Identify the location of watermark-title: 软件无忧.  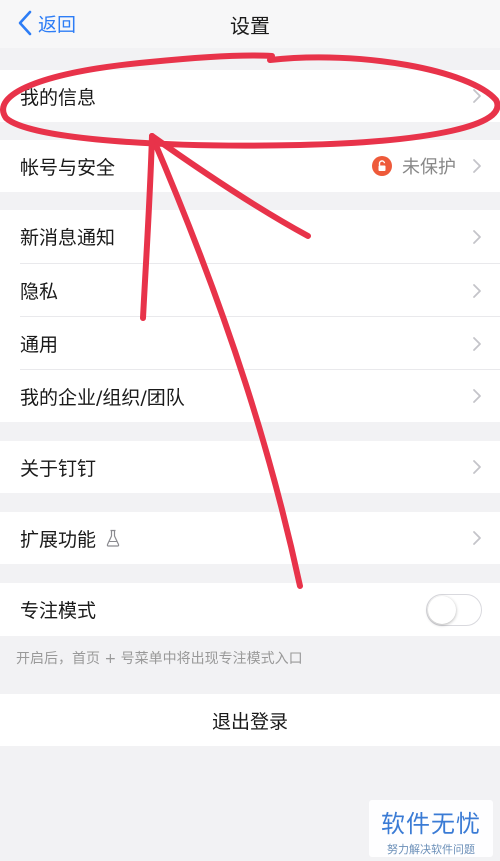
(431, 824).